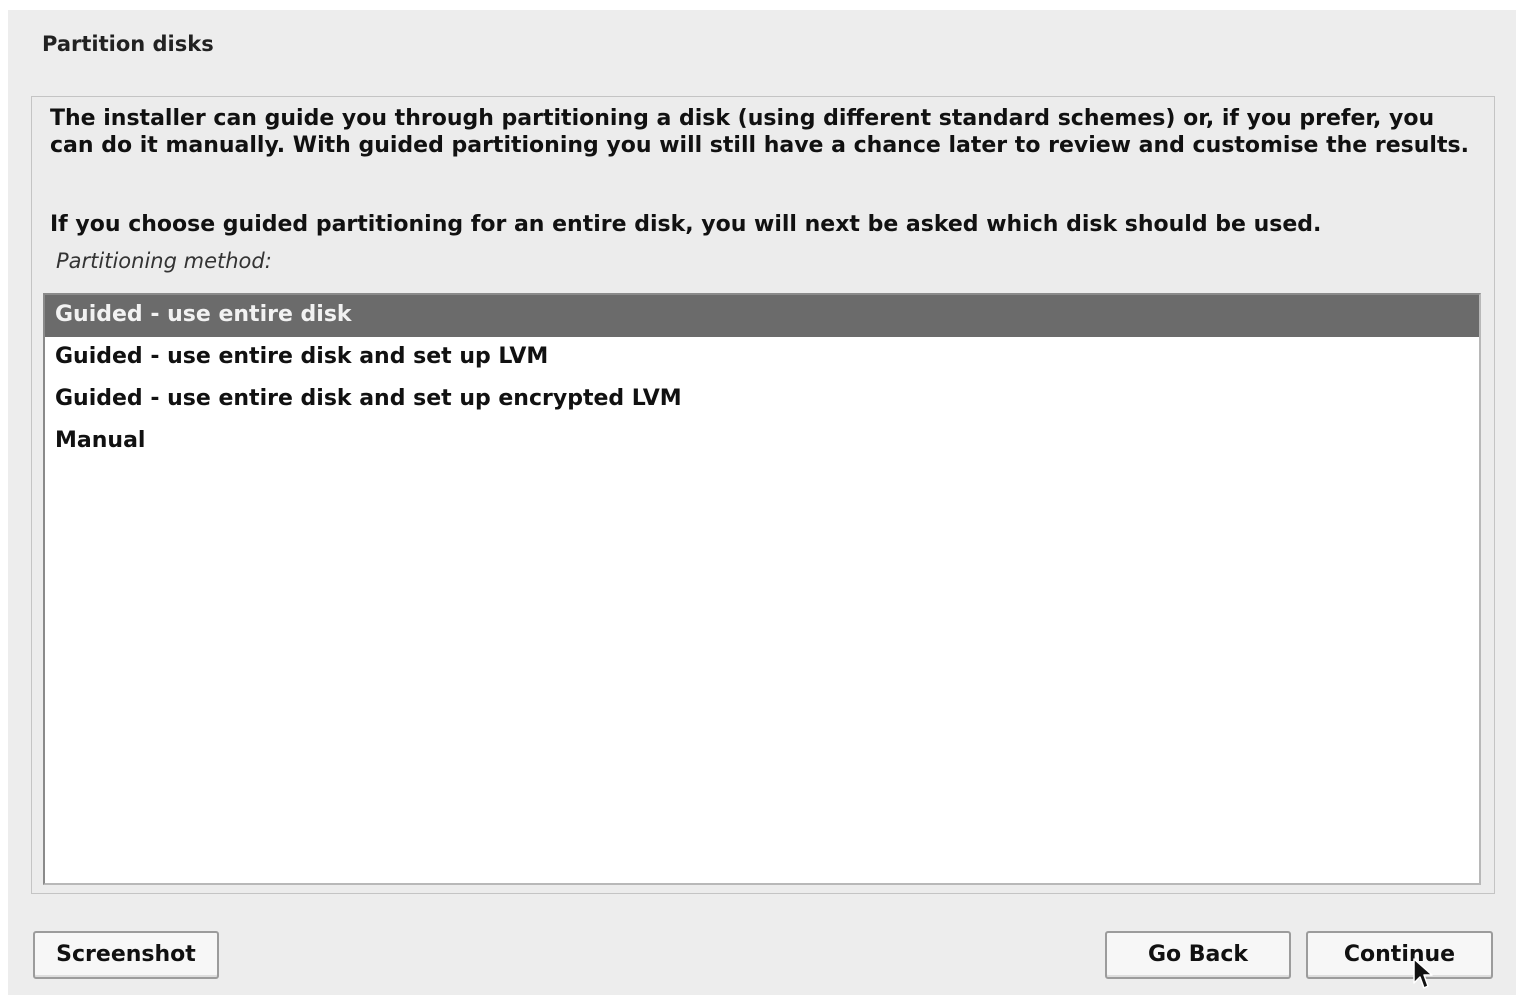  Describe the element at coordinates (762, 358) in the screenshot. I see `list-item-guided-lvm: Guided - use entire disk and set up LVM` at that location.